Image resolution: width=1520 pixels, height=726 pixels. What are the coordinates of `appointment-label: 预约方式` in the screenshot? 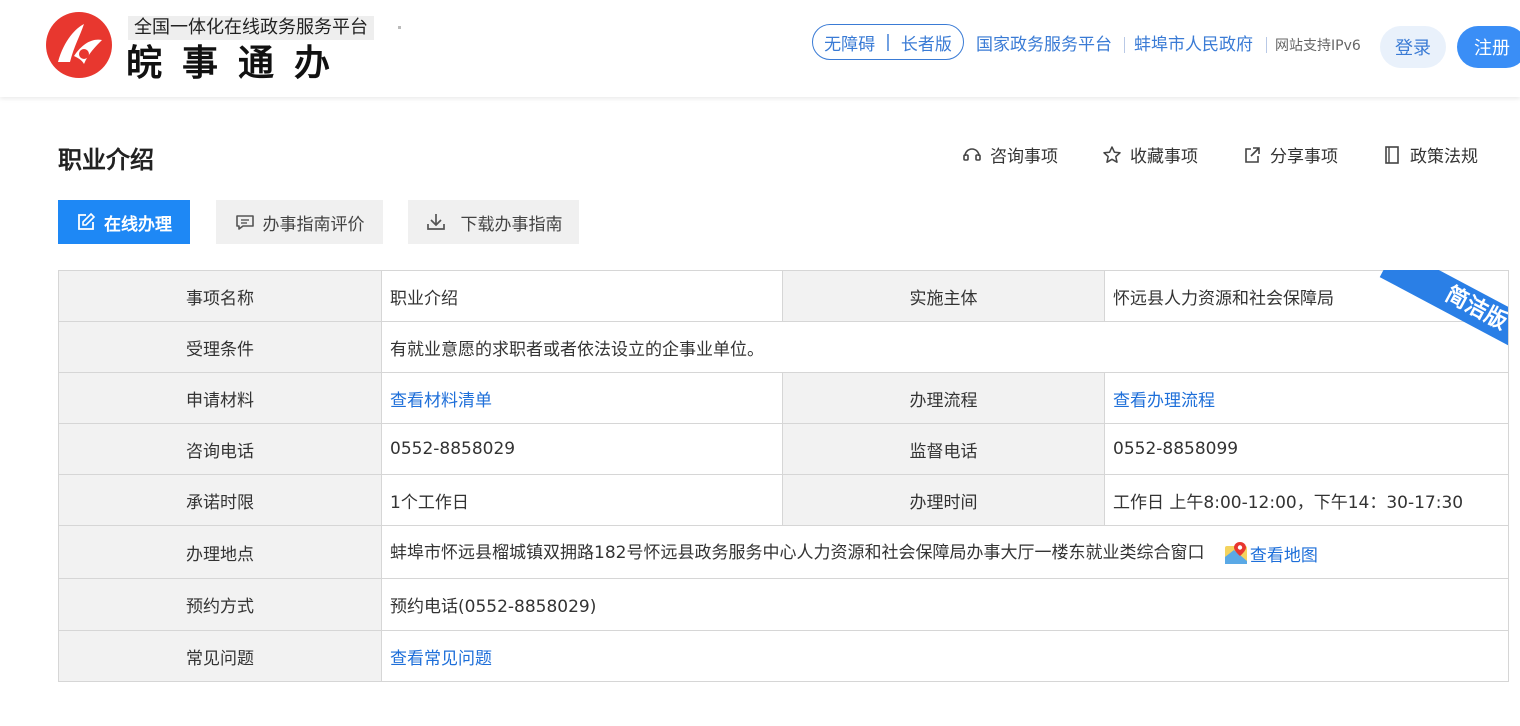 It's located at (220, 604).